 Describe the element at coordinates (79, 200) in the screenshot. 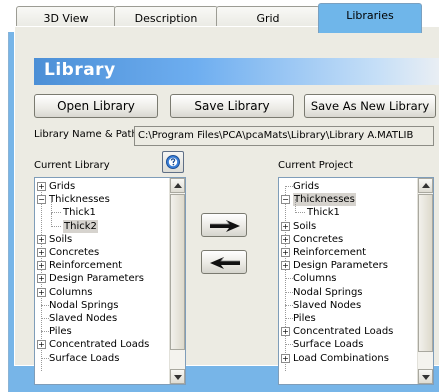

I see `tree-item-label: Thicknesses` at that location.